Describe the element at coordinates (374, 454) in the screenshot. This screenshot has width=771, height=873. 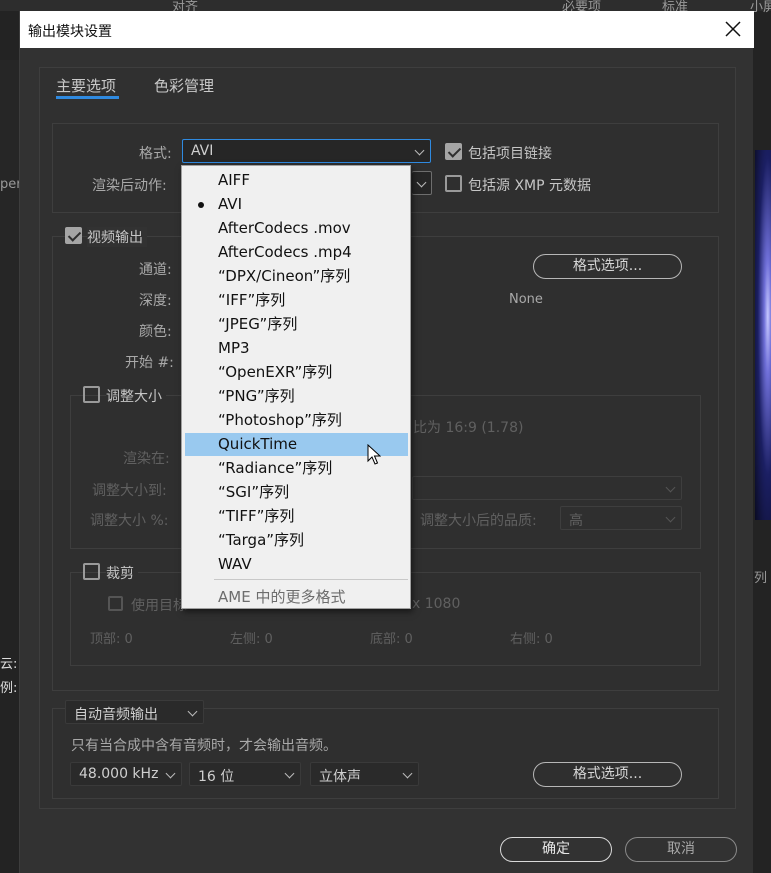
I see `mouse-pointer-icon` at that location.